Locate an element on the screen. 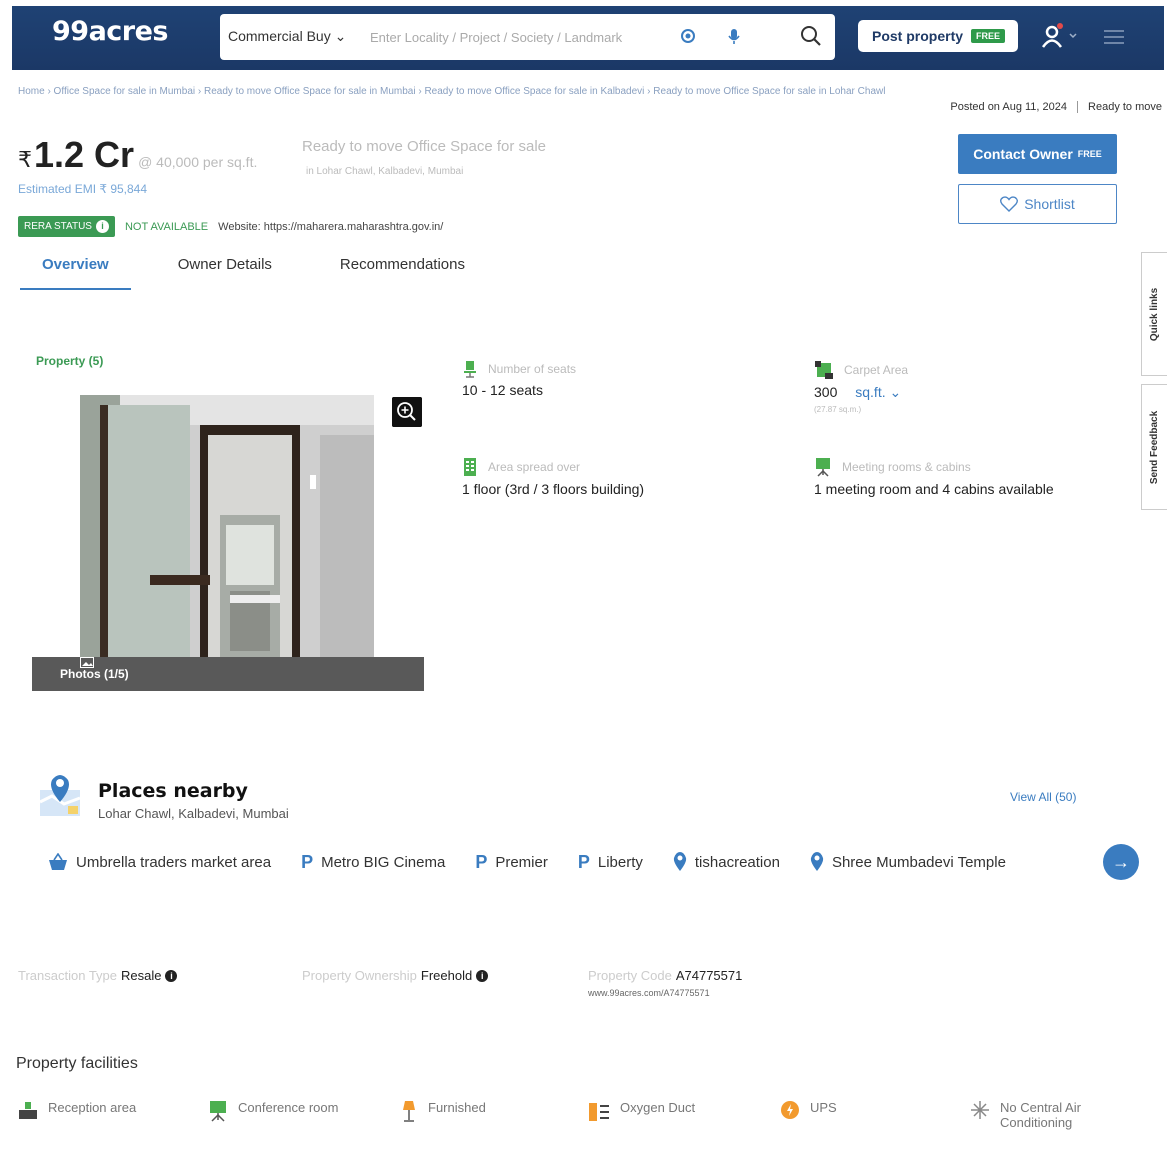 This screenshot has width=1168, height=1150. facility-label: UPS is located at coordinates (823, 1107).